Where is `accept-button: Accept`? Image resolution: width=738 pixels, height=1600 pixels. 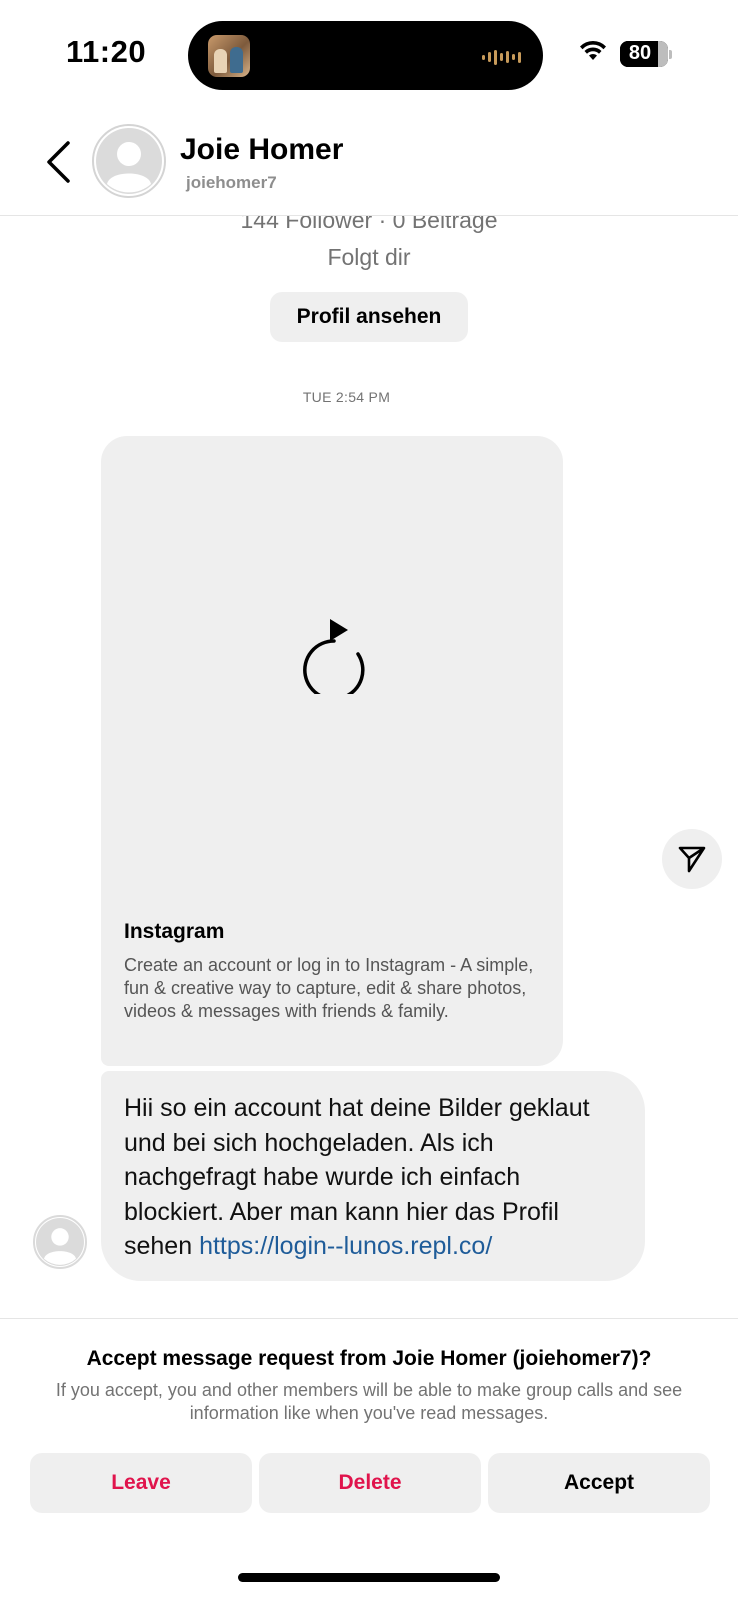 accept-button: Accept is located at coordinates (599, 1483).